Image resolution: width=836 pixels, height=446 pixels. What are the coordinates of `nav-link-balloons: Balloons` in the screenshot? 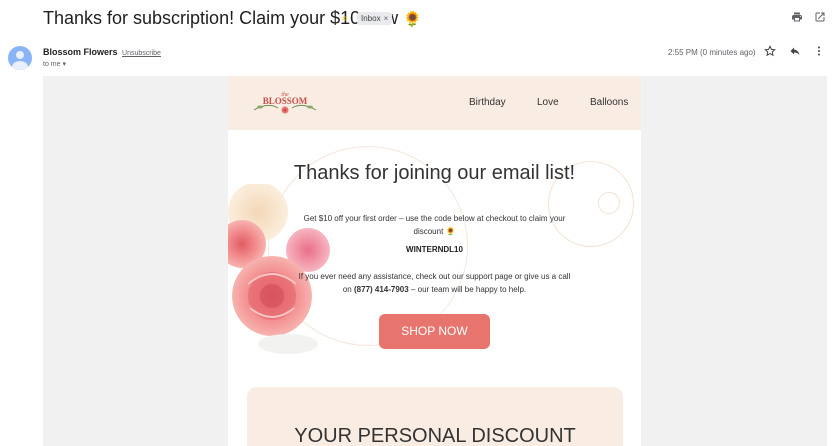 It's located at (609, 102).